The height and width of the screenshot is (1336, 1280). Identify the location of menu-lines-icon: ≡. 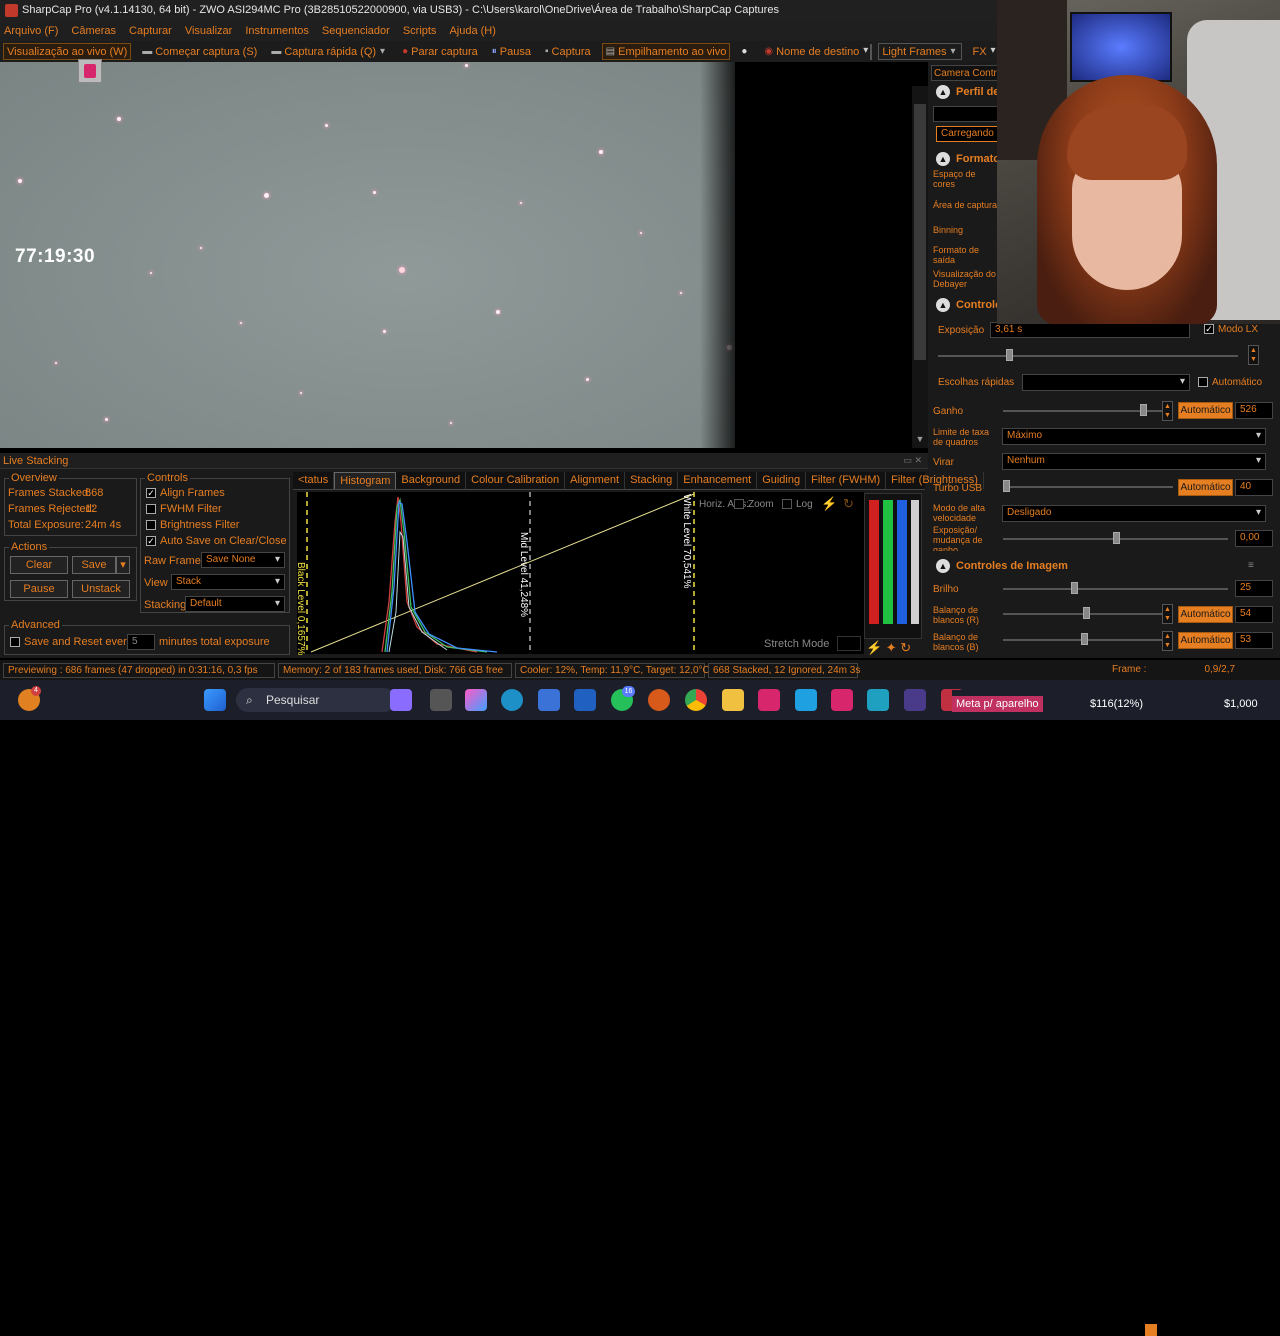
(1251, 565).